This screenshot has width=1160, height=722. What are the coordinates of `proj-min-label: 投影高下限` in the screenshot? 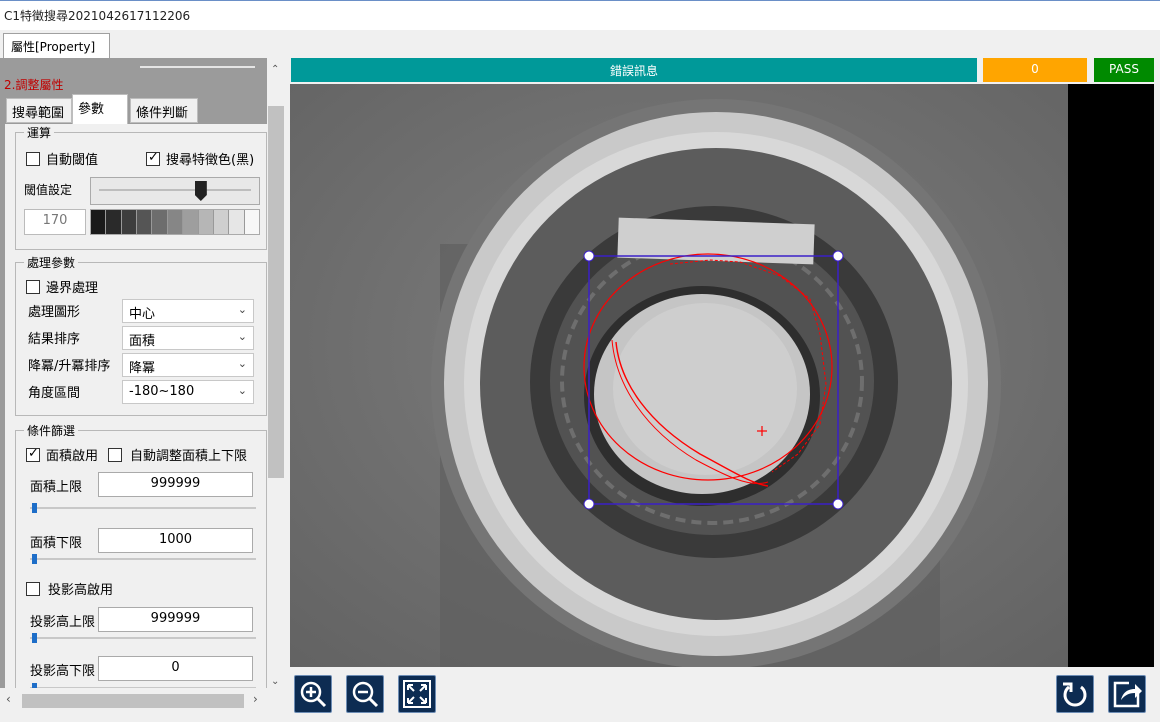 It's located at (63, 671).